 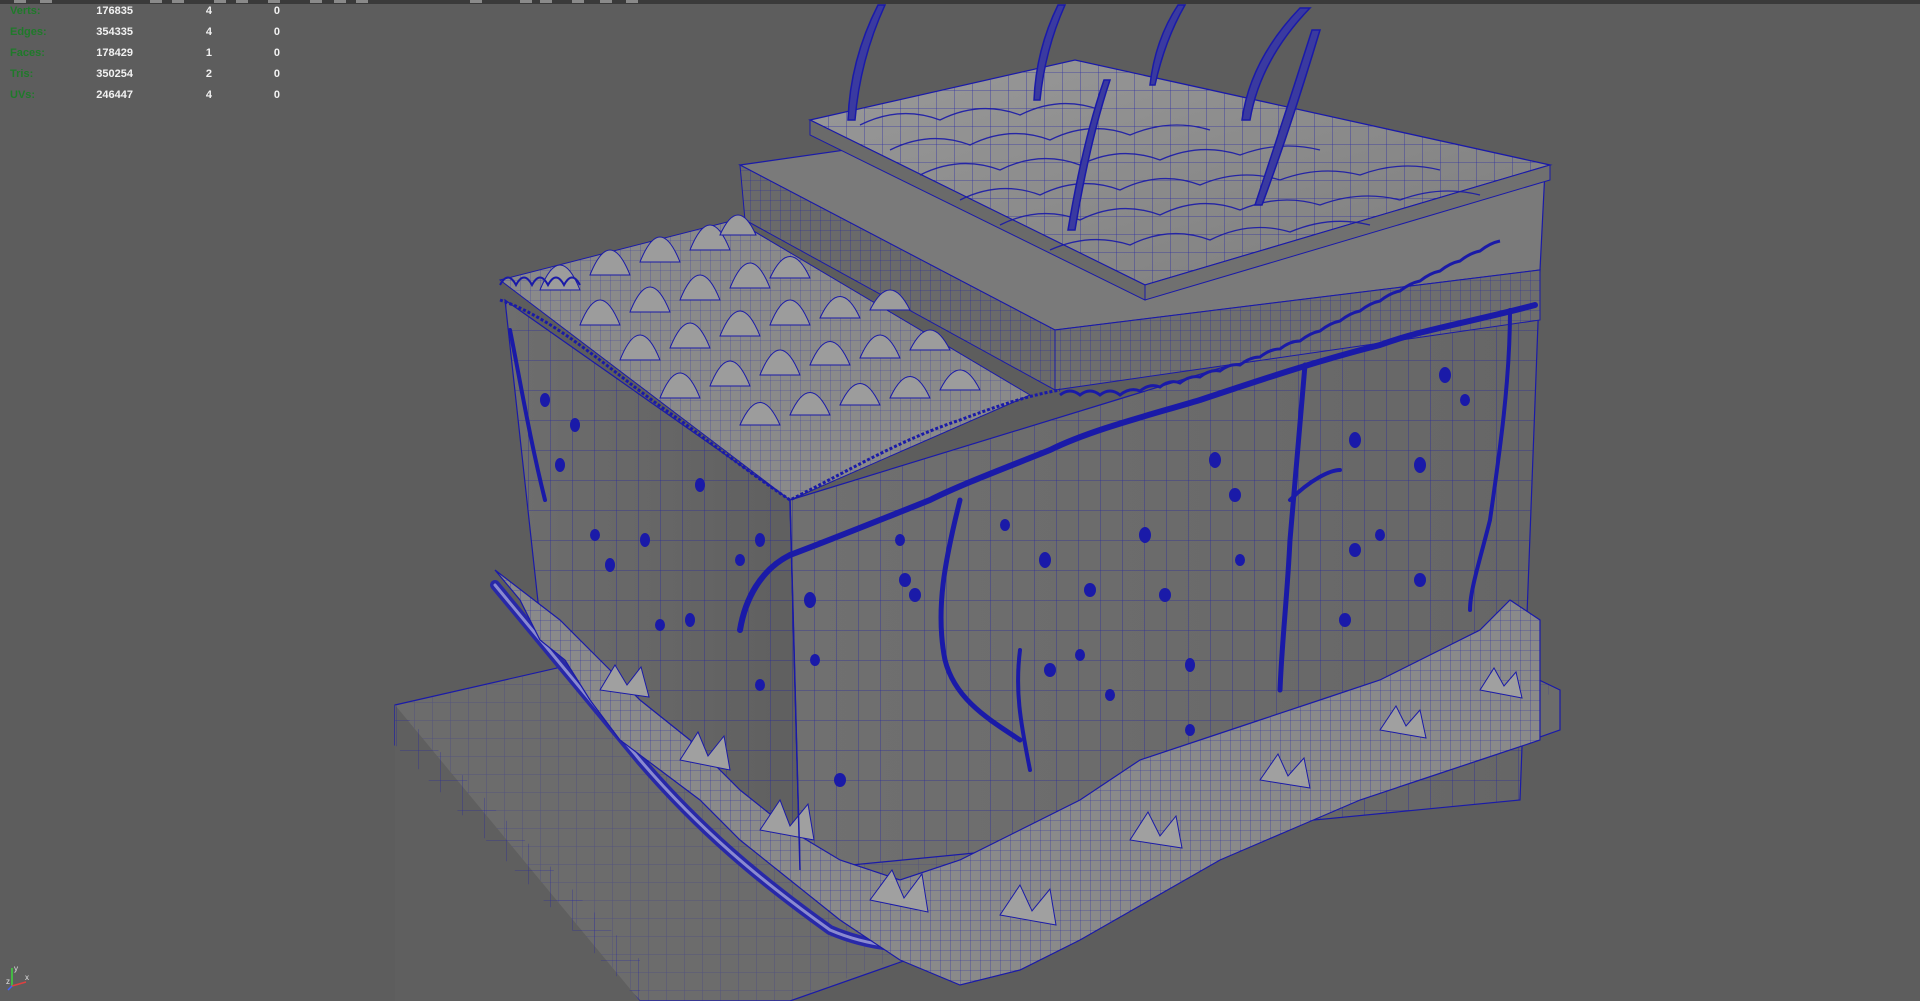 I want to click on axis-y-label: y, so click(x=16, y=968).